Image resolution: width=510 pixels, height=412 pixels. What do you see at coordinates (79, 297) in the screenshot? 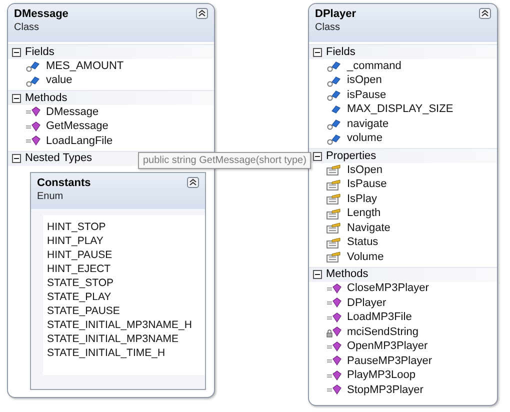
I see `enum-value: STATE_PLAY` at bounding box center [79, 297].